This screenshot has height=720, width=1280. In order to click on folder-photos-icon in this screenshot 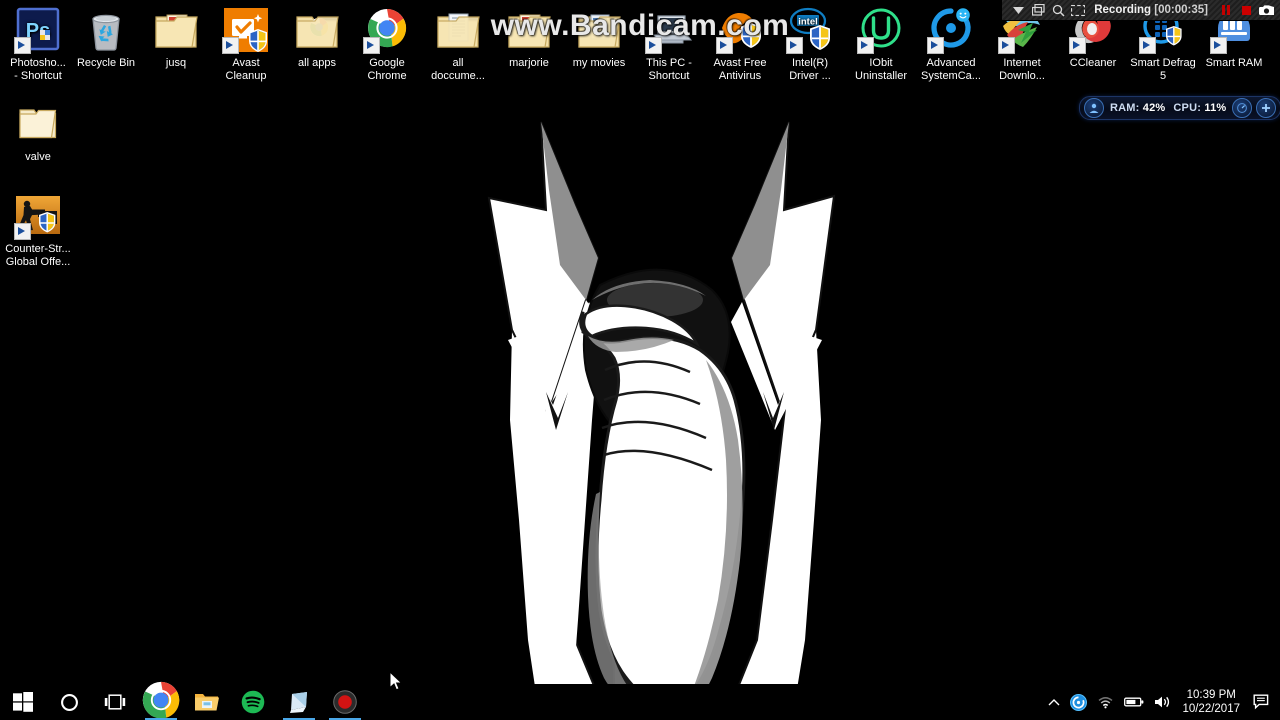, I will do `click(529, 30)`.